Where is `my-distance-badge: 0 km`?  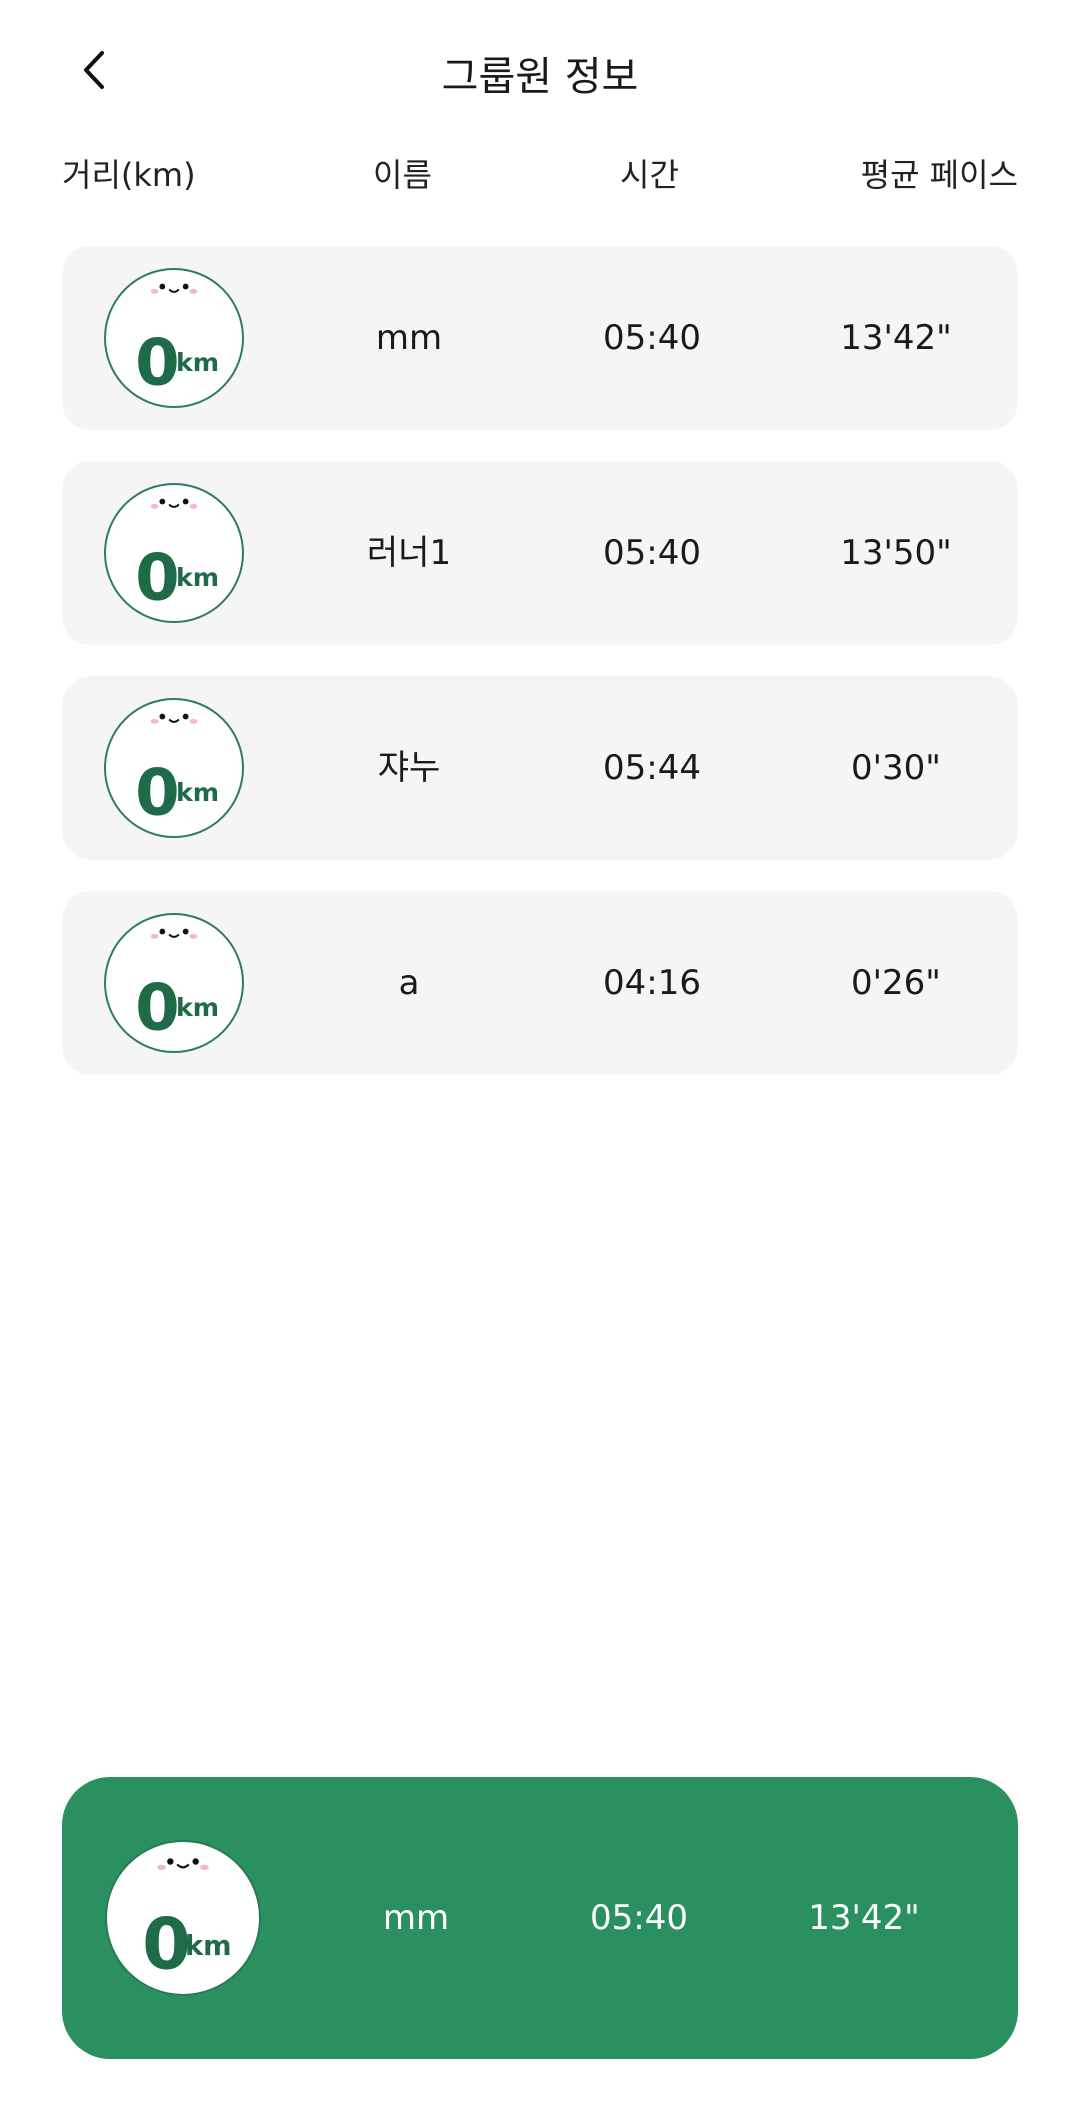 my-distance-badge: 0 km is located at coordinates (183, 1918).